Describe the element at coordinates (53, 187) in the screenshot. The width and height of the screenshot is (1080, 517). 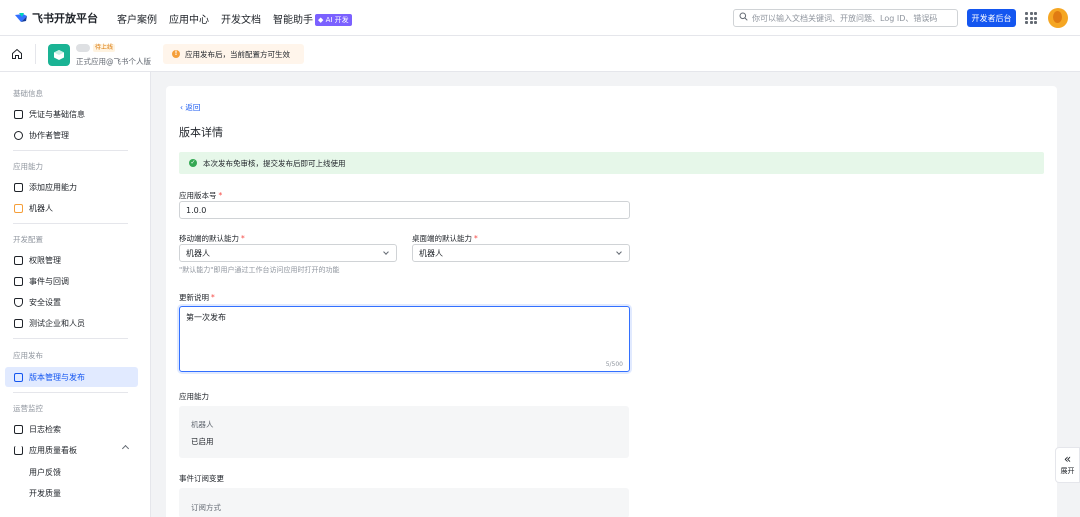
I see `sidebar-item-label: 添加应用能力` at that location.